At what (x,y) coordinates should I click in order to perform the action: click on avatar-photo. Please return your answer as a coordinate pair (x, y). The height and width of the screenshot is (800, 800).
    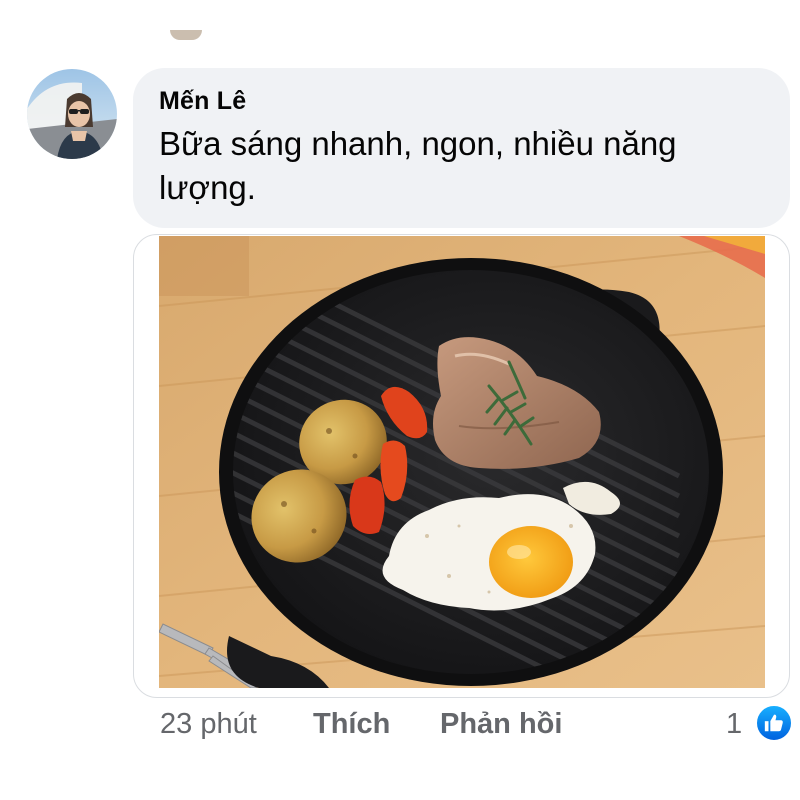
    Looking at the image, I should click on (72, 114).